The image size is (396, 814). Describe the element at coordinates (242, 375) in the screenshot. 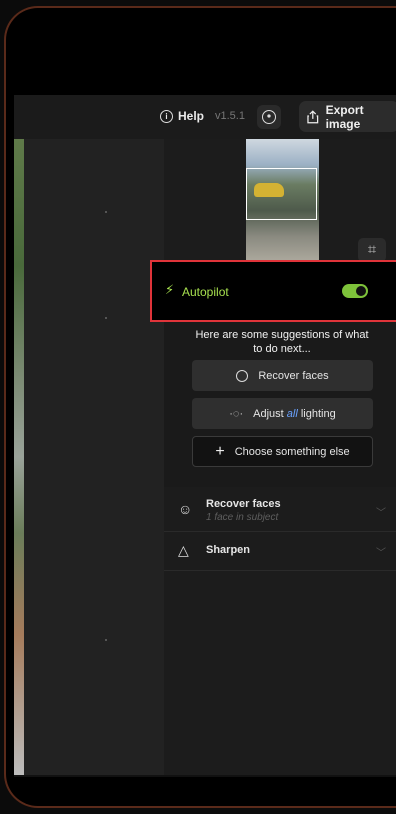

I see `face-icon` at that location.